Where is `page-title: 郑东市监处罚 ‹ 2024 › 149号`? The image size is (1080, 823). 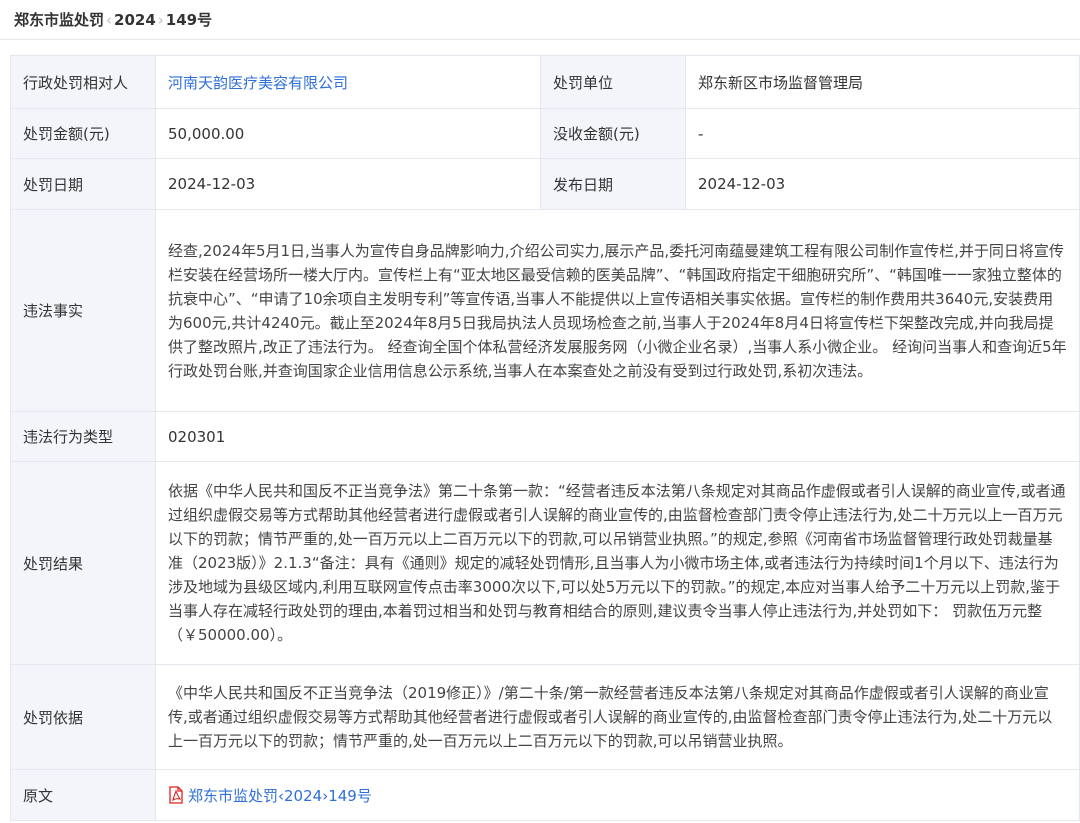 page-title: 郑东市监处罚 ‹ 2024 › 149号 is located at coordinates (540, 20).